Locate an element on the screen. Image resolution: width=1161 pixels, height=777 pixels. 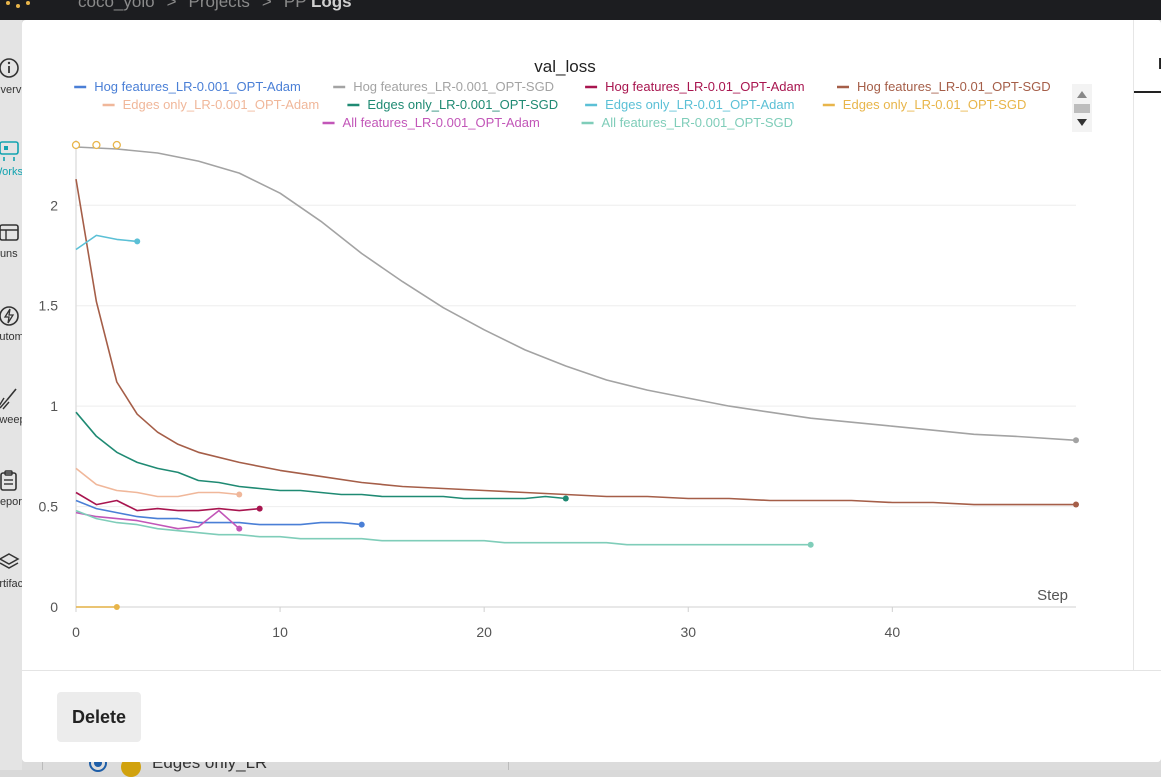
y-tick-label: 1 is located at coordinates (54, 406).